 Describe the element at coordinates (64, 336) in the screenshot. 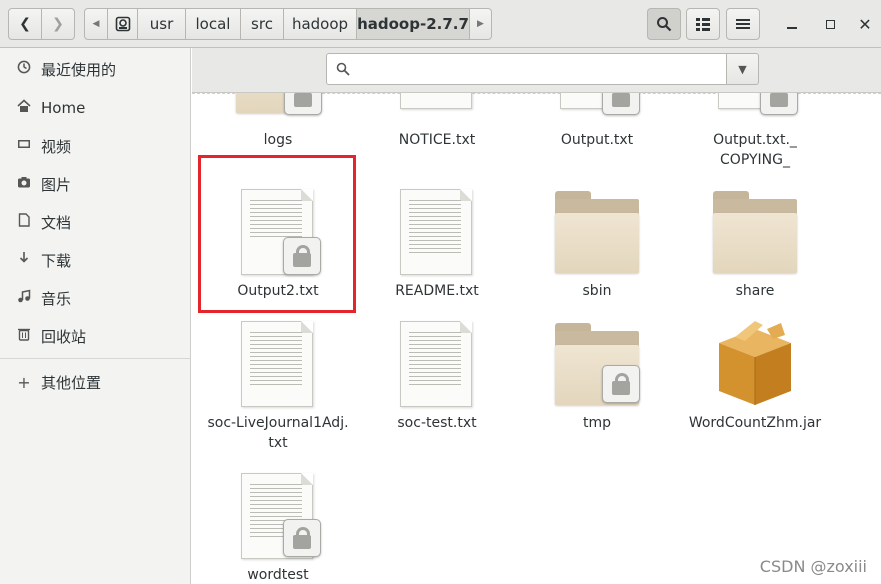

I see `sidebar-item-label: 回收站` at that location.